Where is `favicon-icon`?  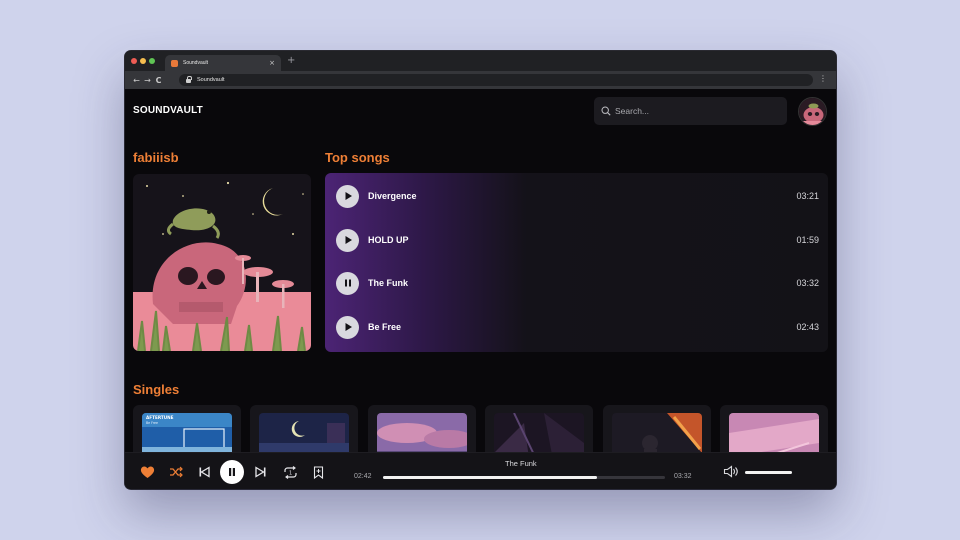
favicon-icon is located at coordinates (174, 63).